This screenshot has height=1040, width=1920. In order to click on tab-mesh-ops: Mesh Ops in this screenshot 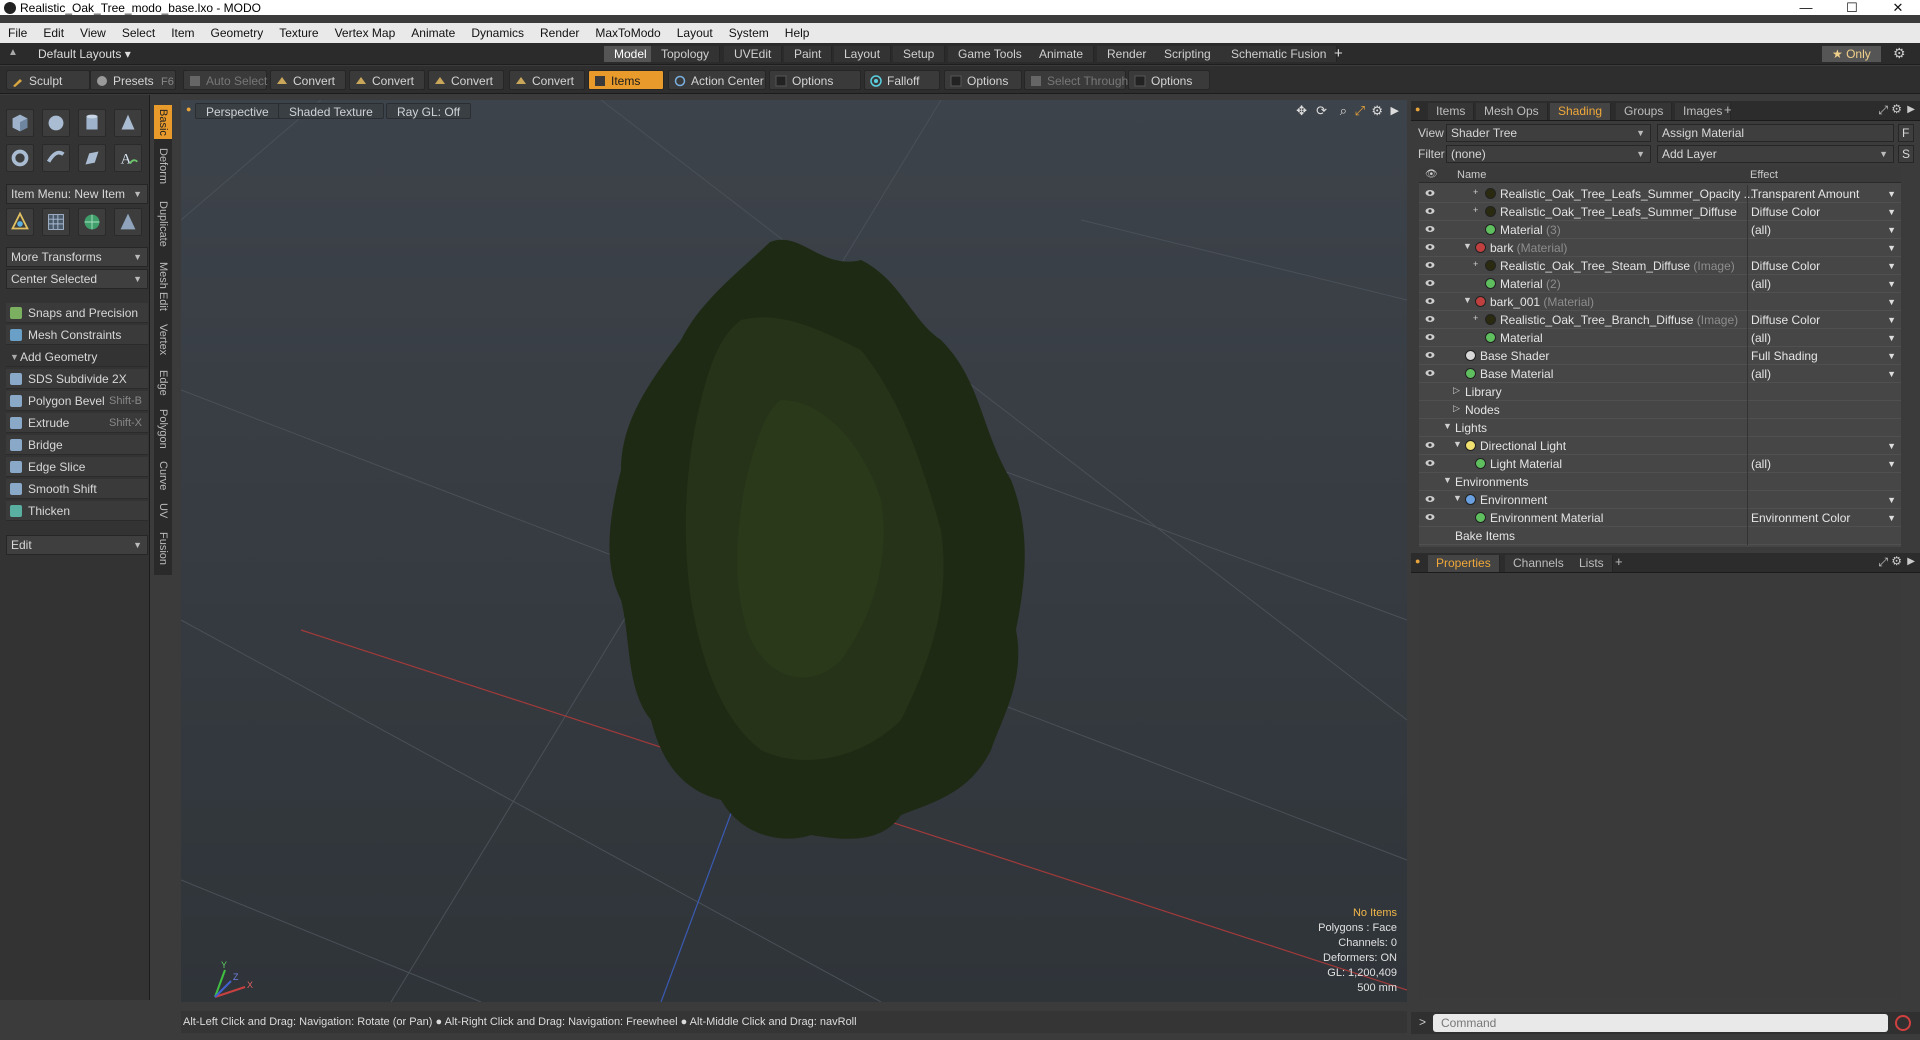, I will do `click(1512, 111)`.